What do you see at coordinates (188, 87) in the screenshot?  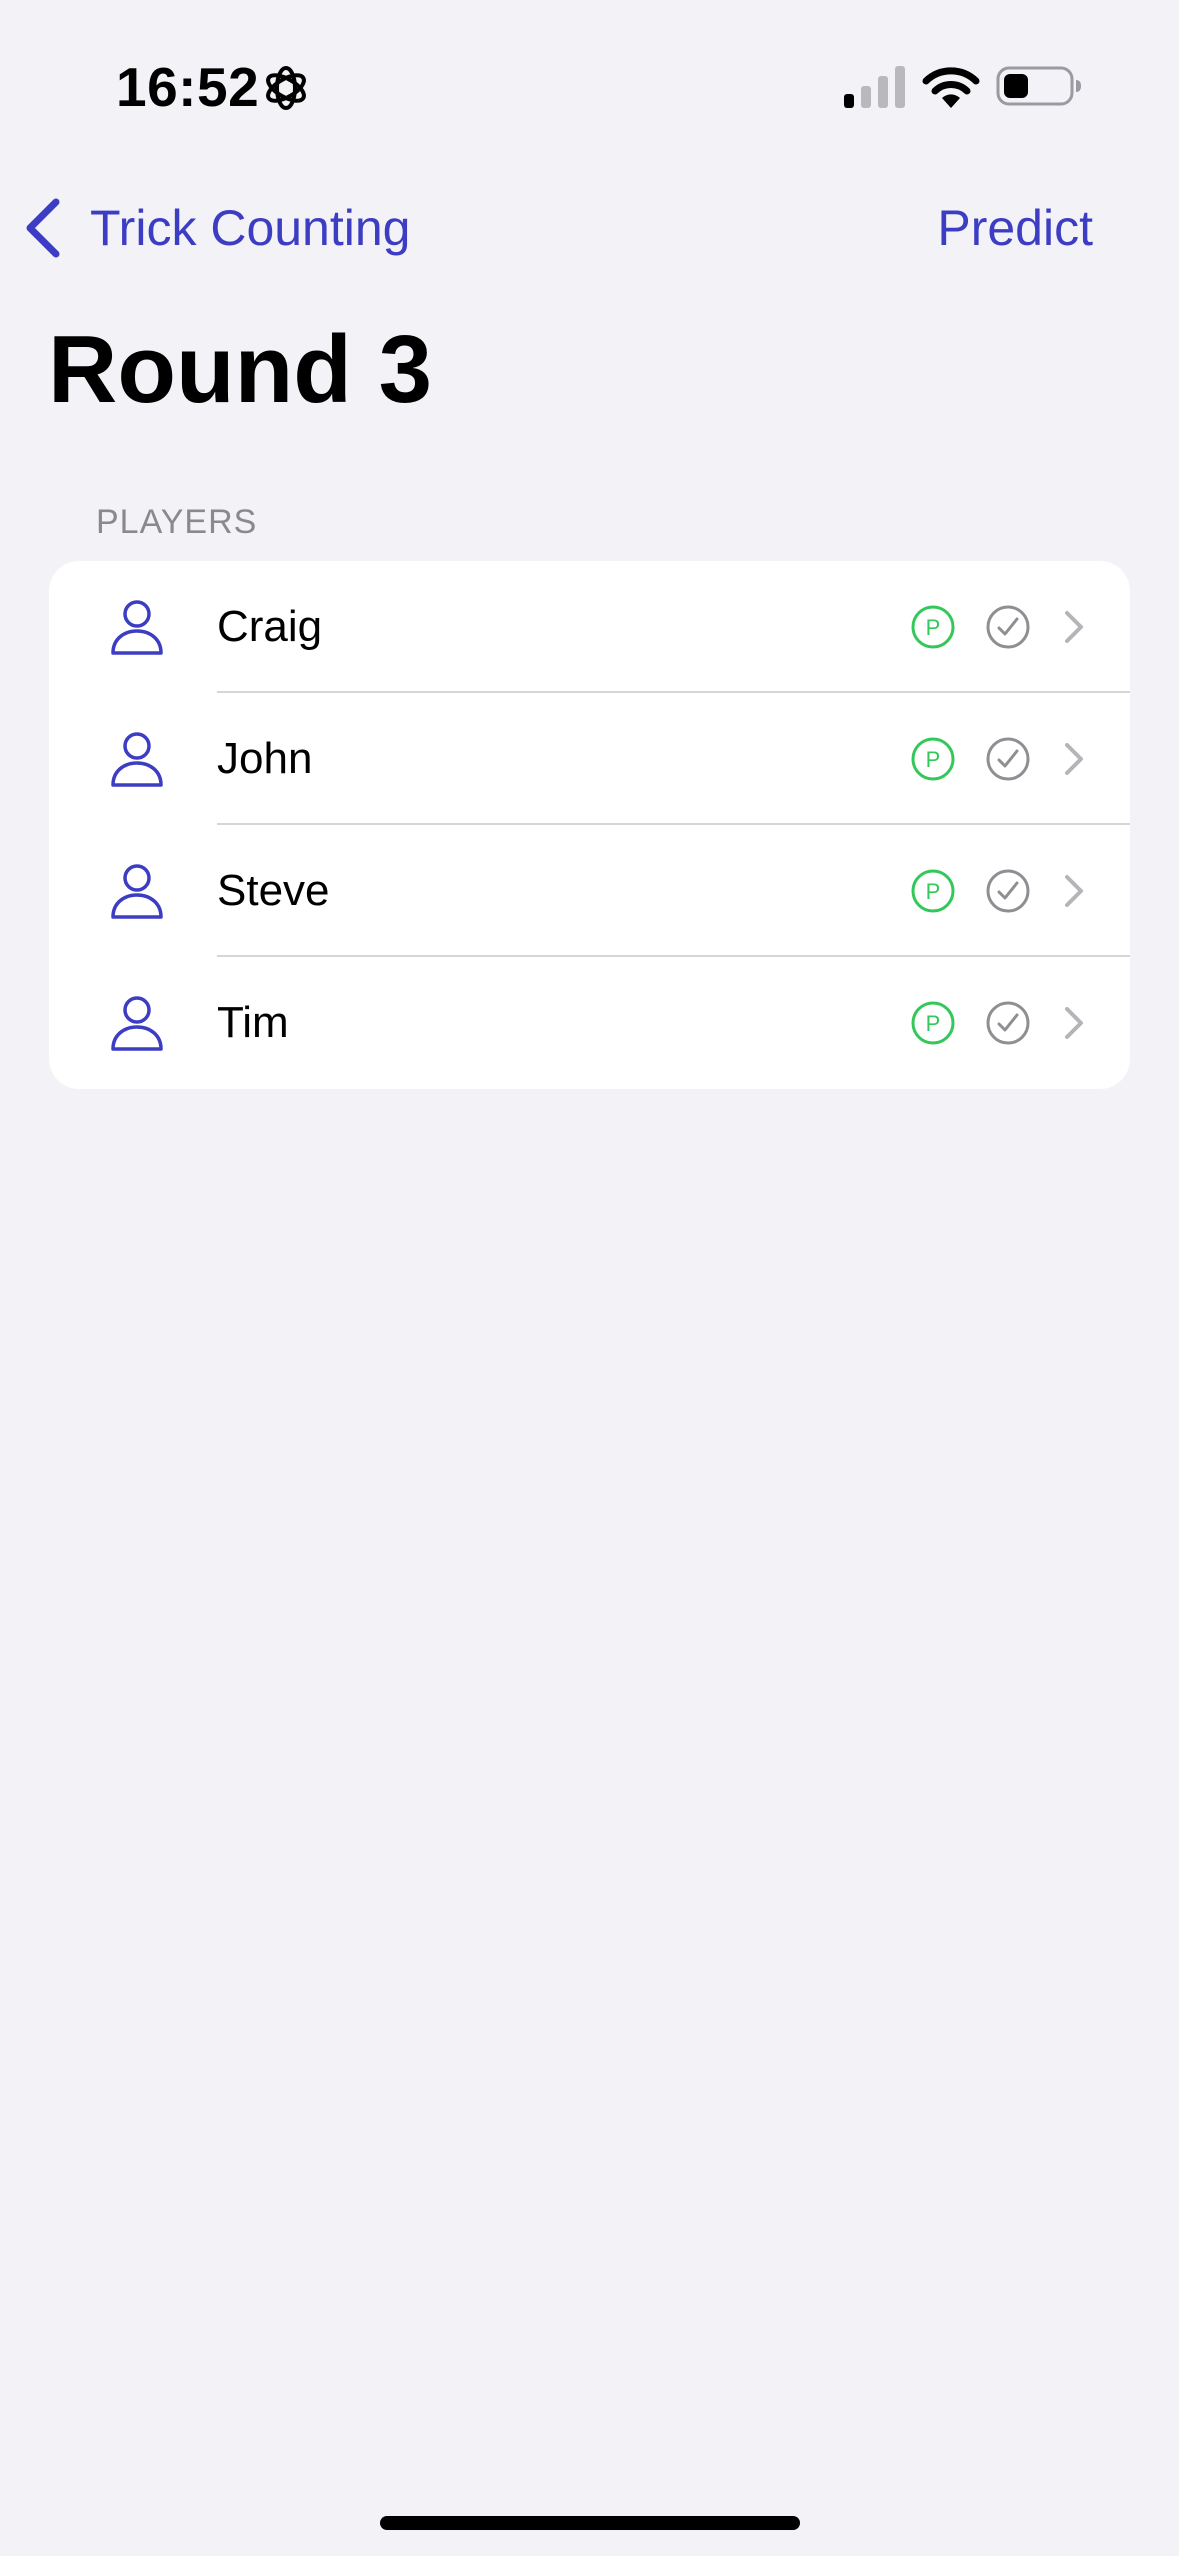 I see `status-time: 16:52` at bounding box center [188, 87].